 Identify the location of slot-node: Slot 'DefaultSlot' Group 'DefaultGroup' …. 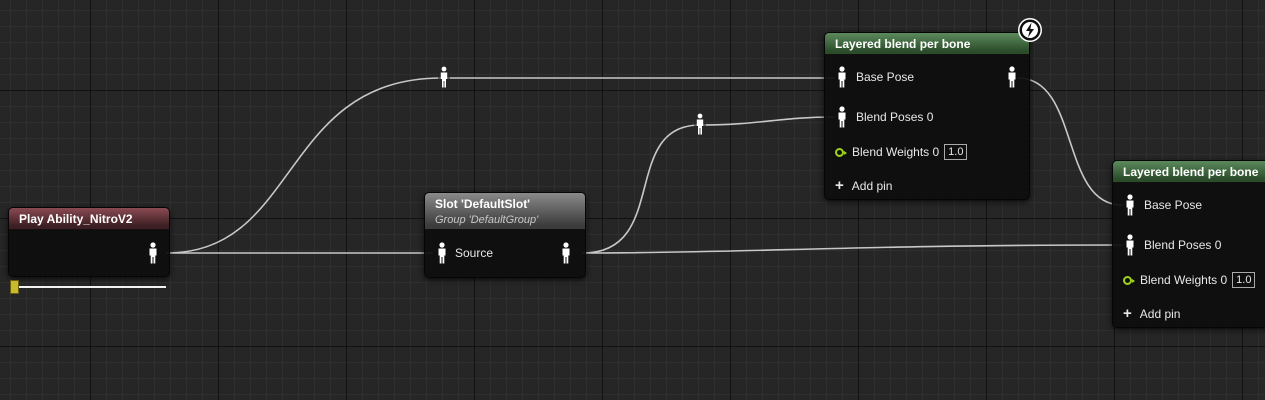
(505, 235).